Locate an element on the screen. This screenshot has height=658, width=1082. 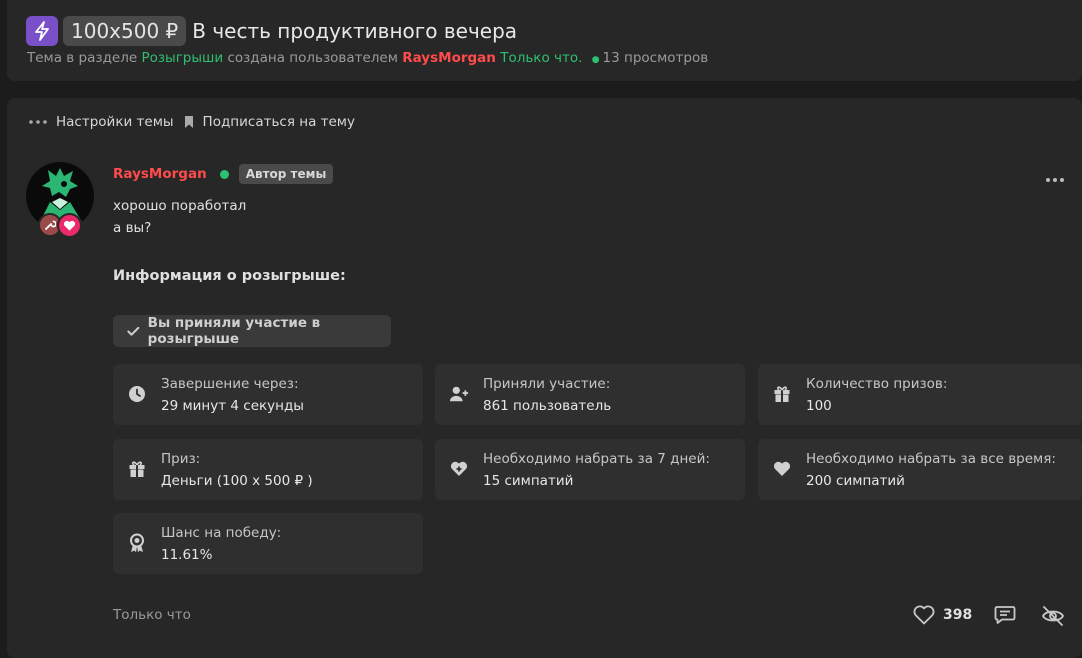
info-card-prize-count: Количество призов: 100 is located at coordinates (920, 394).